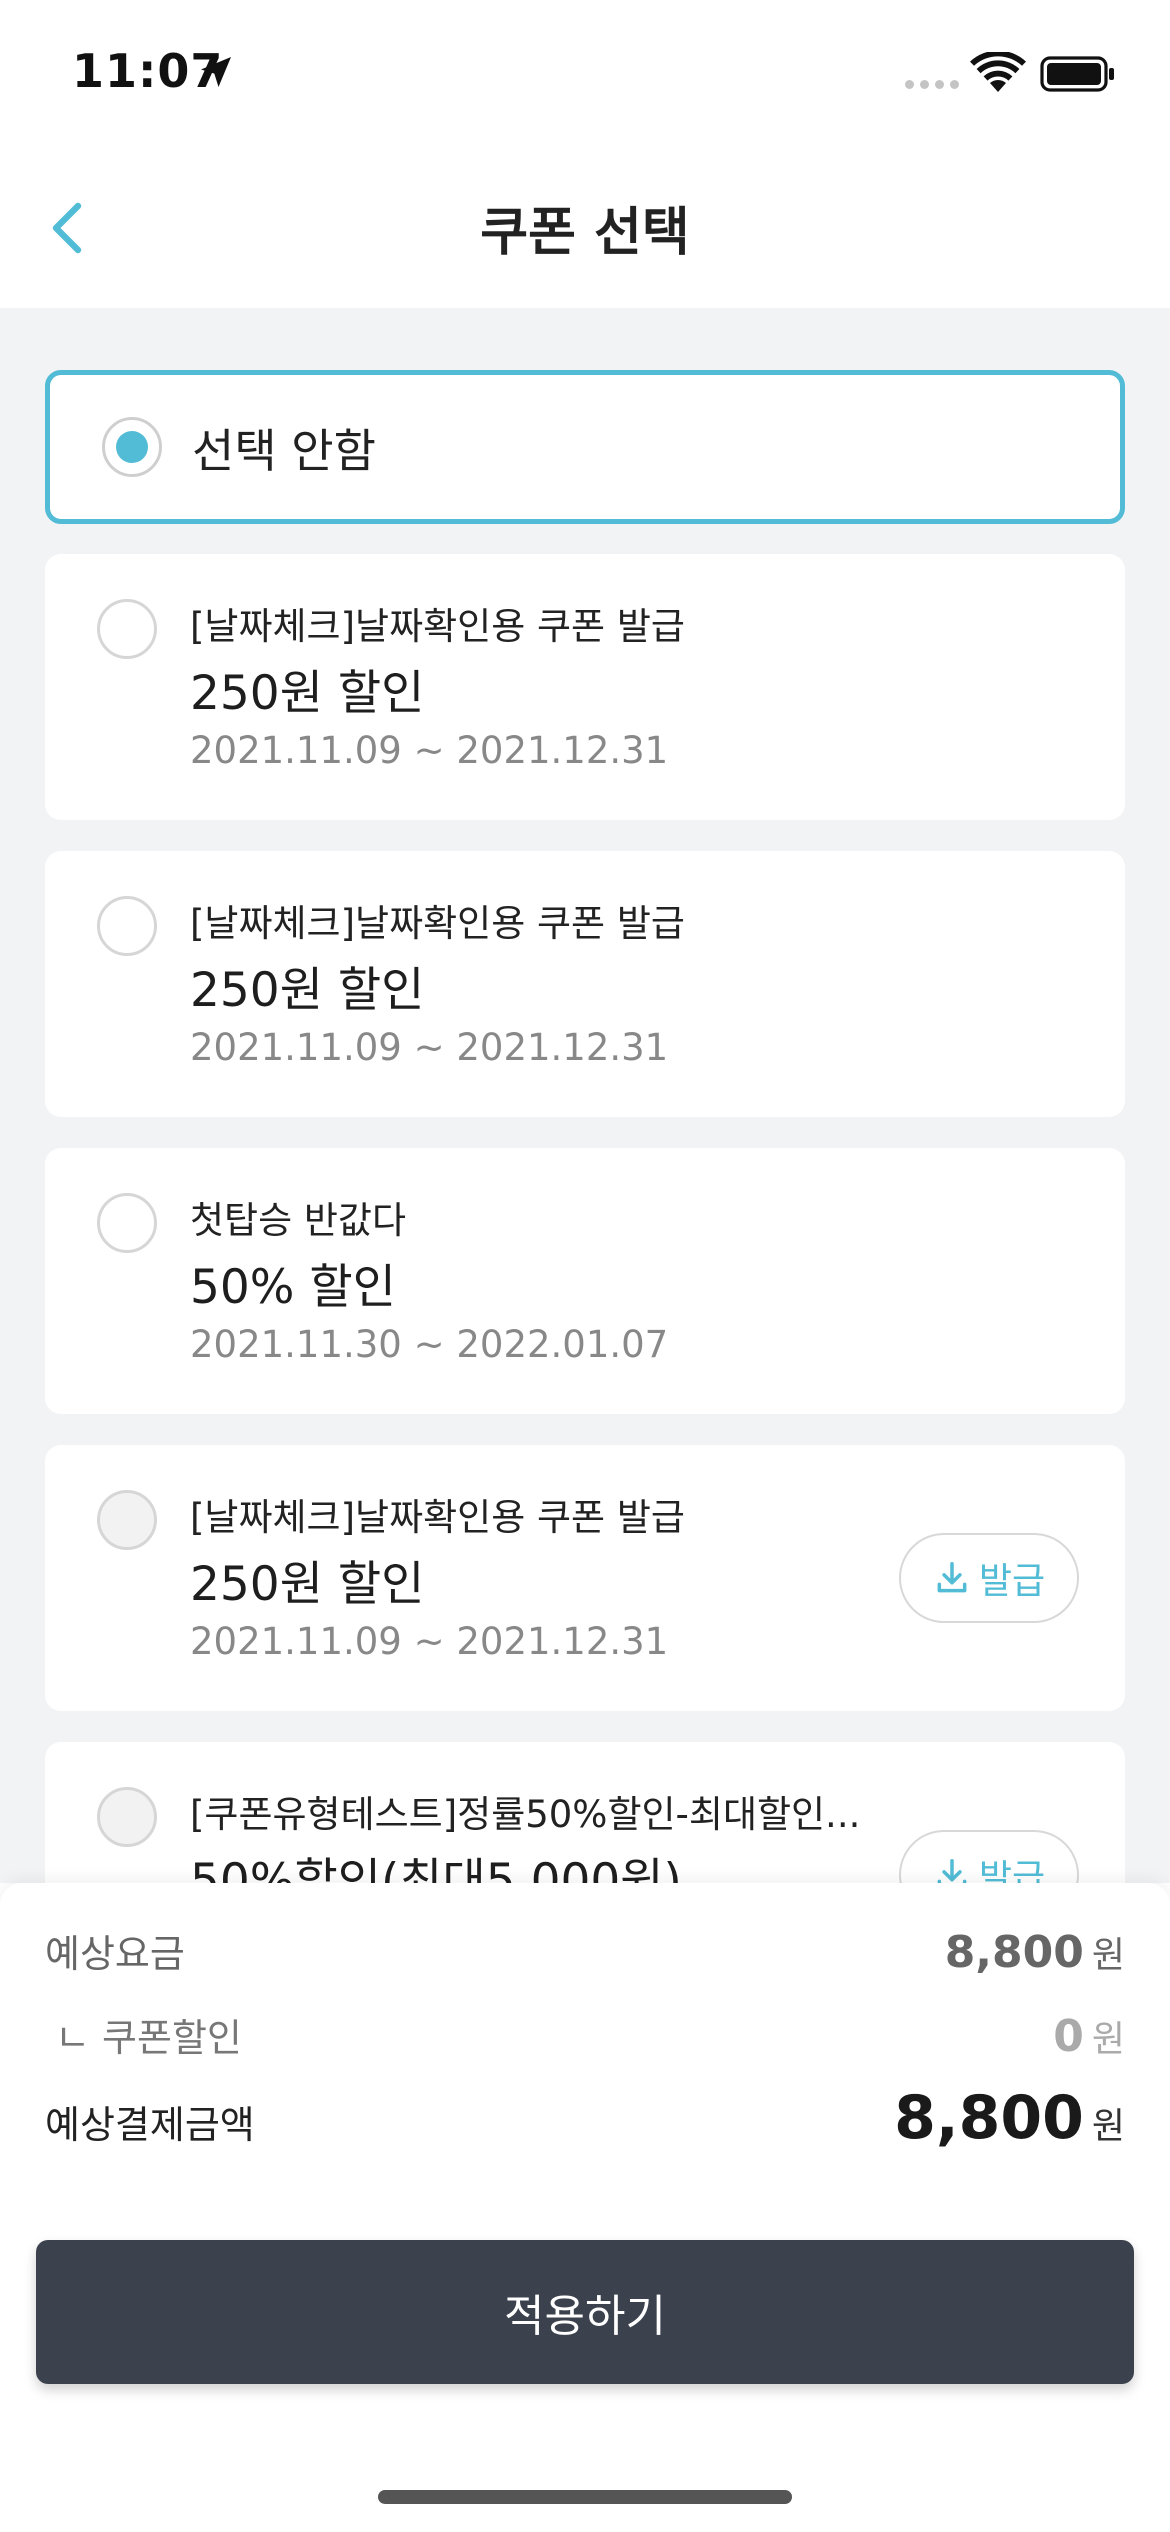 The image size is (1170, 2532). I want to click on header: 쿠폰 선택, so click(585, 229).